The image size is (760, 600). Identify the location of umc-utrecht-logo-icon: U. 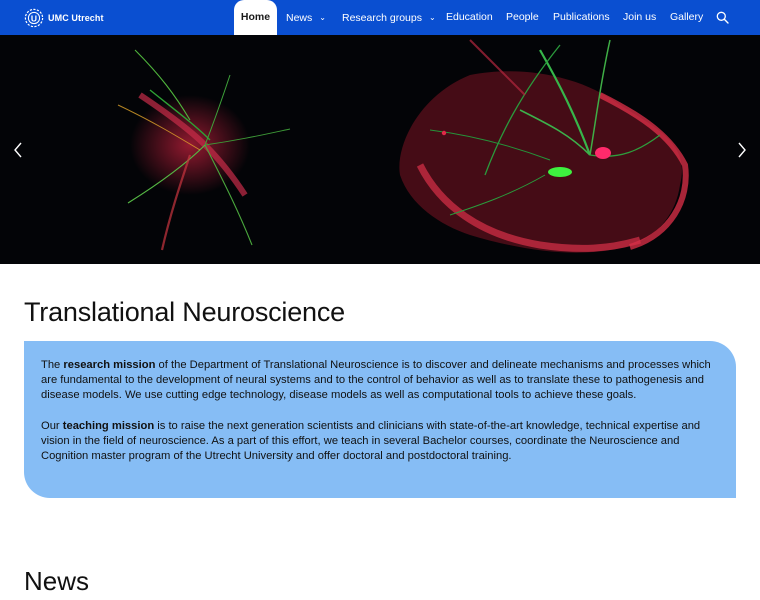
(34, 18).